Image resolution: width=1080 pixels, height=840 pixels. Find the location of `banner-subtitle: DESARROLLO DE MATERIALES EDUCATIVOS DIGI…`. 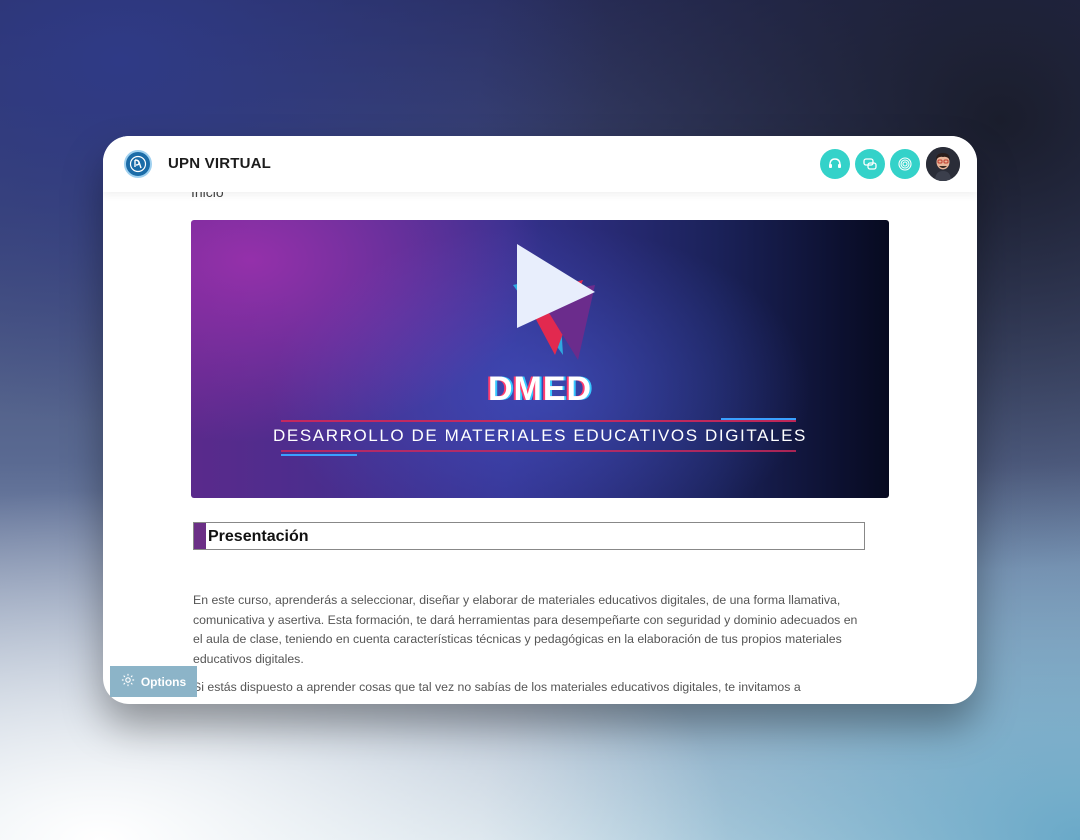

banner-subtitle: DESARROLLO DE MATERIALES EDUCATIVOS DIGI… is located at coordinates (540, 435).